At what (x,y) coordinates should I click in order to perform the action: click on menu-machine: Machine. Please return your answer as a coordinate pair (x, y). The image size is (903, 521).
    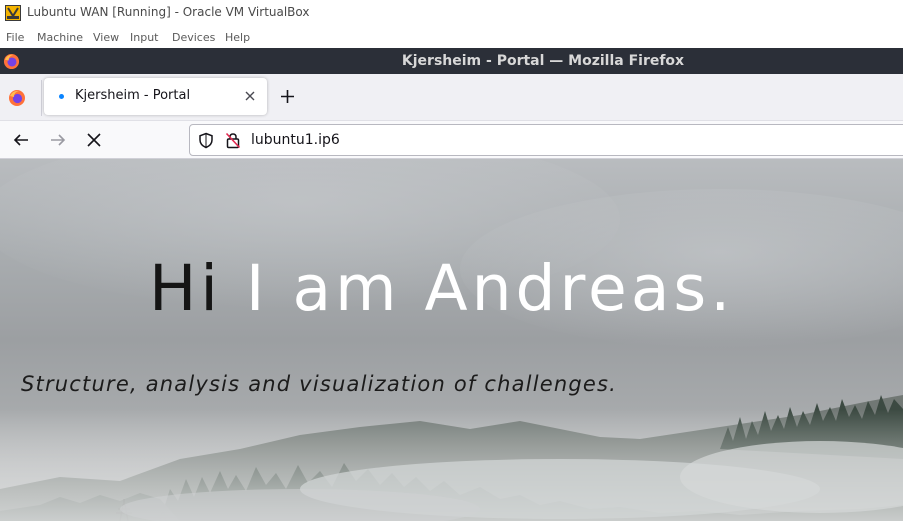
    Looking at the image, I should click on (60, 37).